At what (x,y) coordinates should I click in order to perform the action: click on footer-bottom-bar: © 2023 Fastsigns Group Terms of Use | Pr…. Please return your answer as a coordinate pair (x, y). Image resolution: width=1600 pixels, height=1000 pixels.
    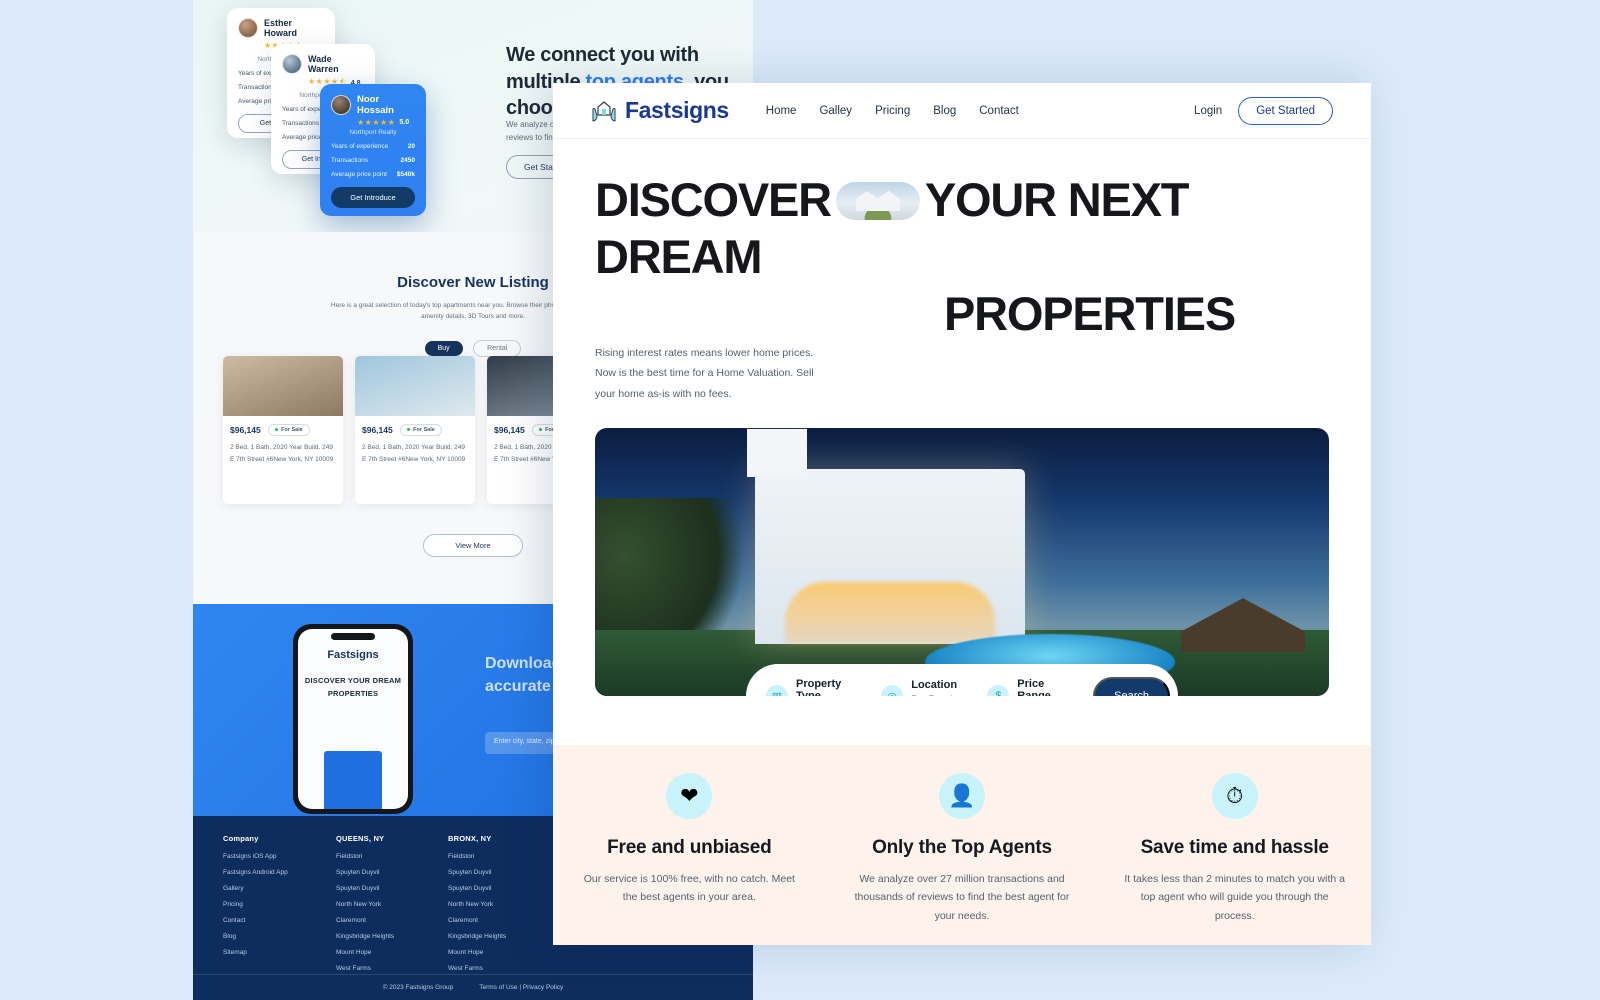
    Looking at the image, I should click on (473, 987).